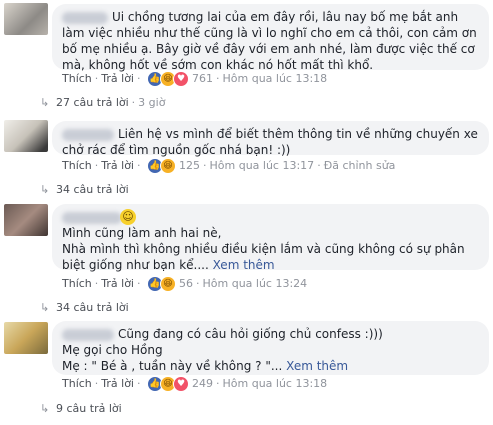 The width and height of the screenshot is (493, 425). I want to click on reaction-count: 125, so click(189, 165).